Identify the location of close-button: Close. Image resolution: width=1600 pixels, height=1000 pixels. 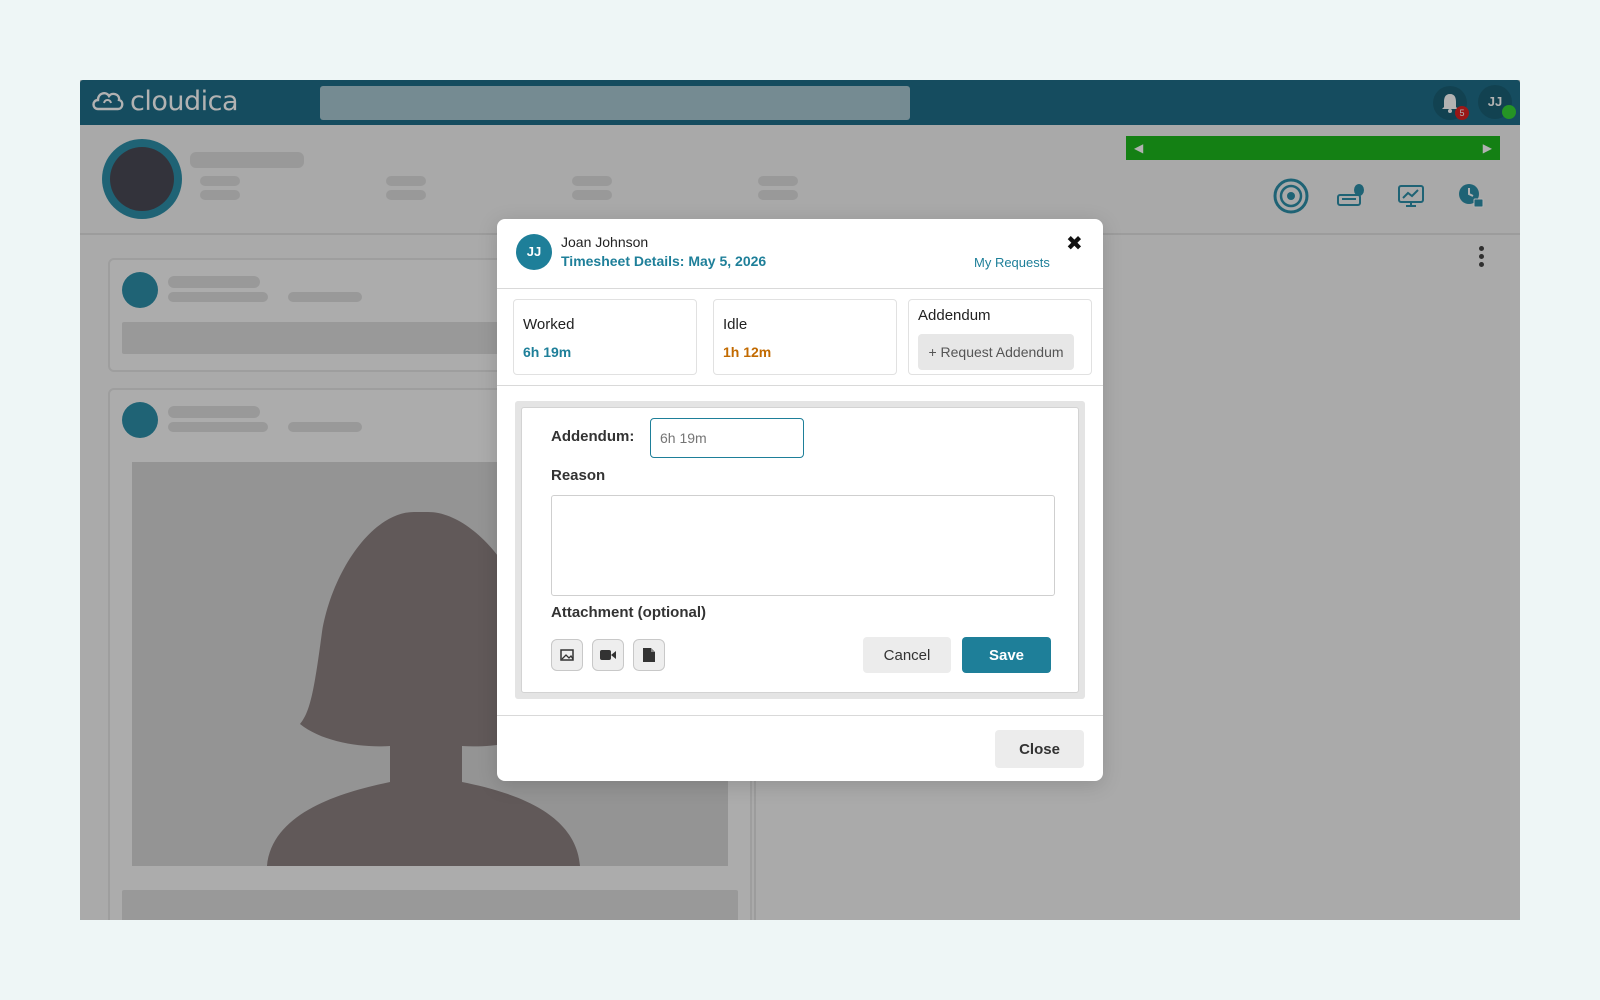
(1039, 749).